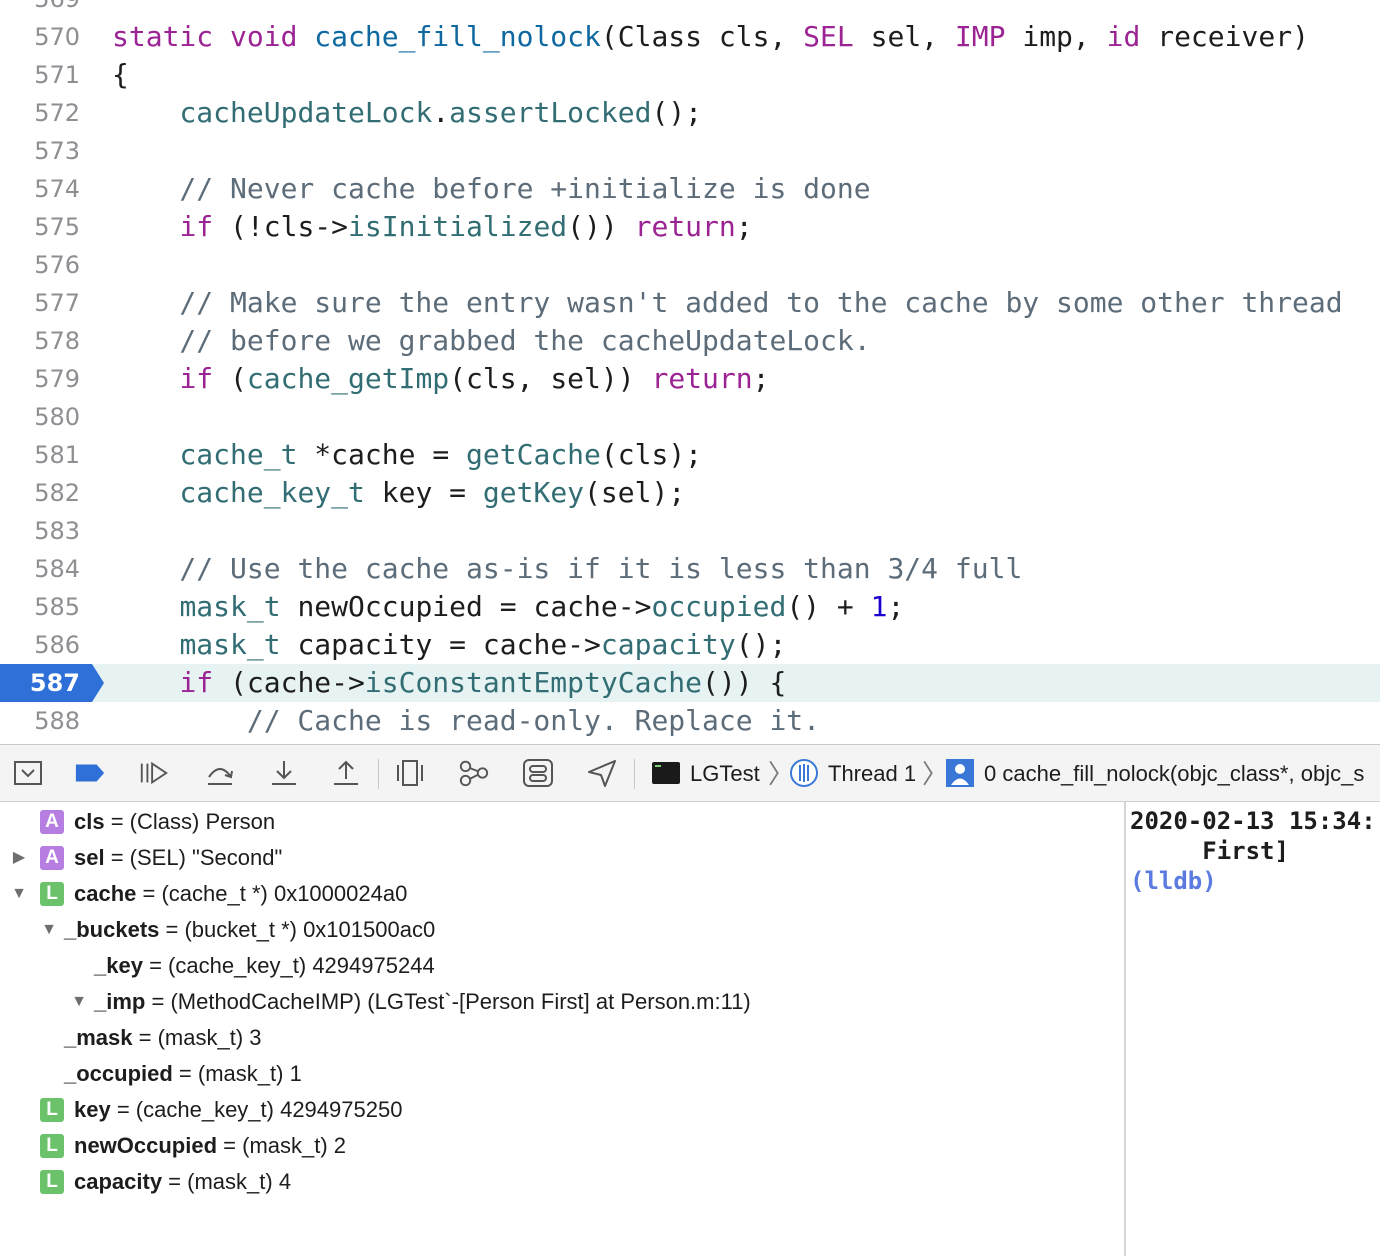  I want to click on line-number: 571, so click(40, 75).